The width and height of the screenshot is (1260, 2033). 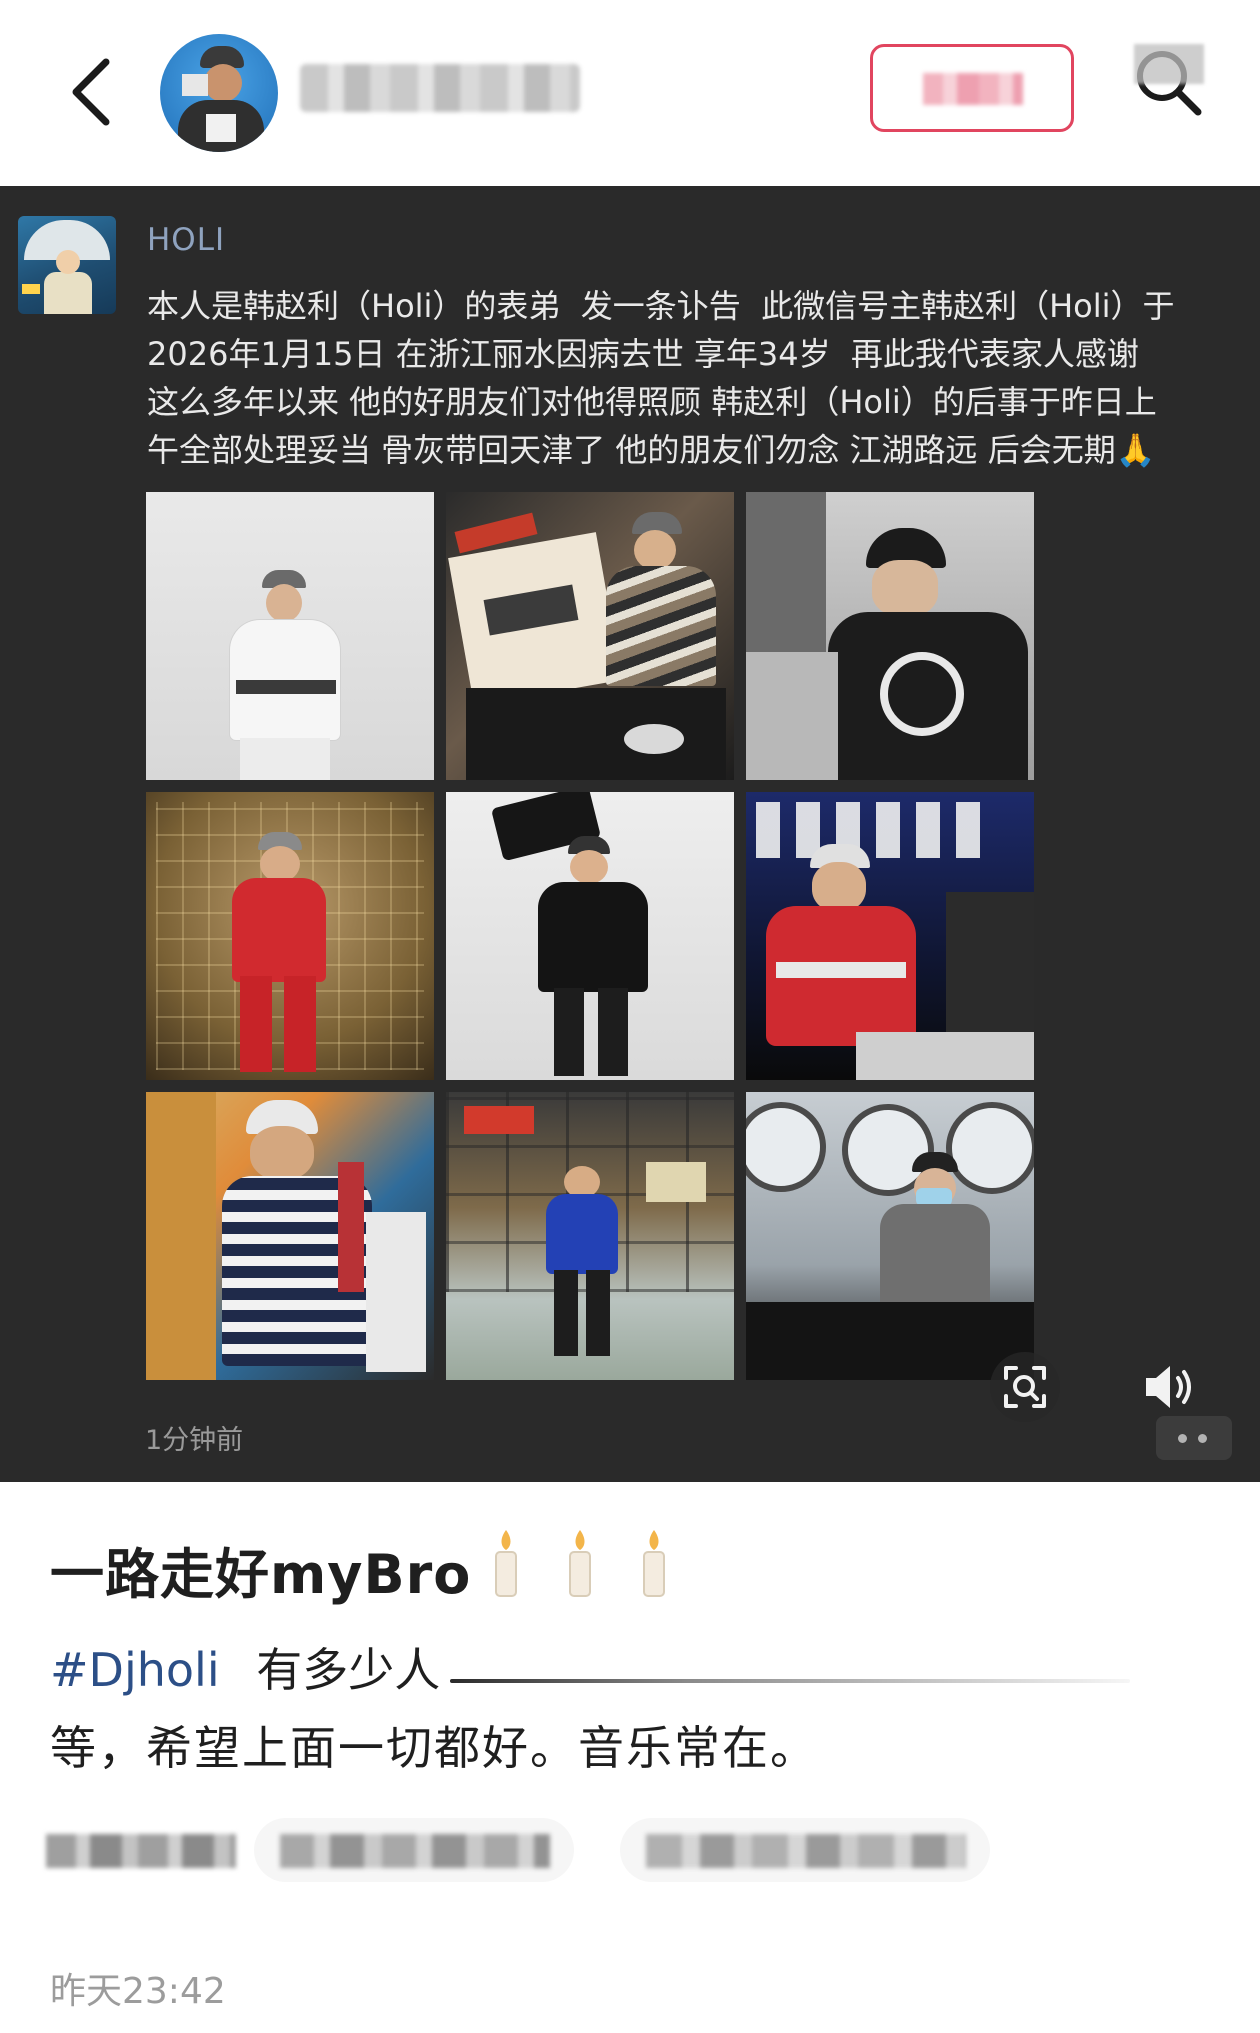 I want to click on hashtag-link: #Djholi, so click(x=135, y=1670).